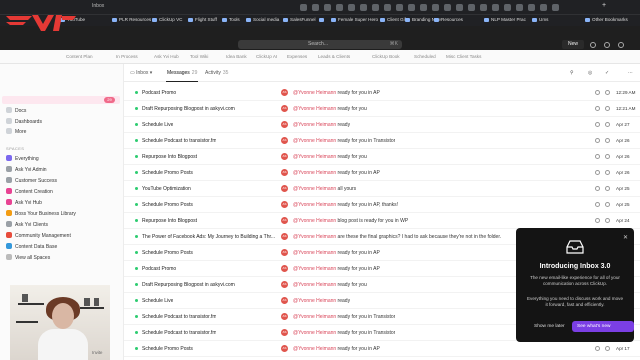 This screenshot has height=360, width=640. I want to click on task-name: Draft Repurposing Blogpost in askyvi.com, so click(188, 285).